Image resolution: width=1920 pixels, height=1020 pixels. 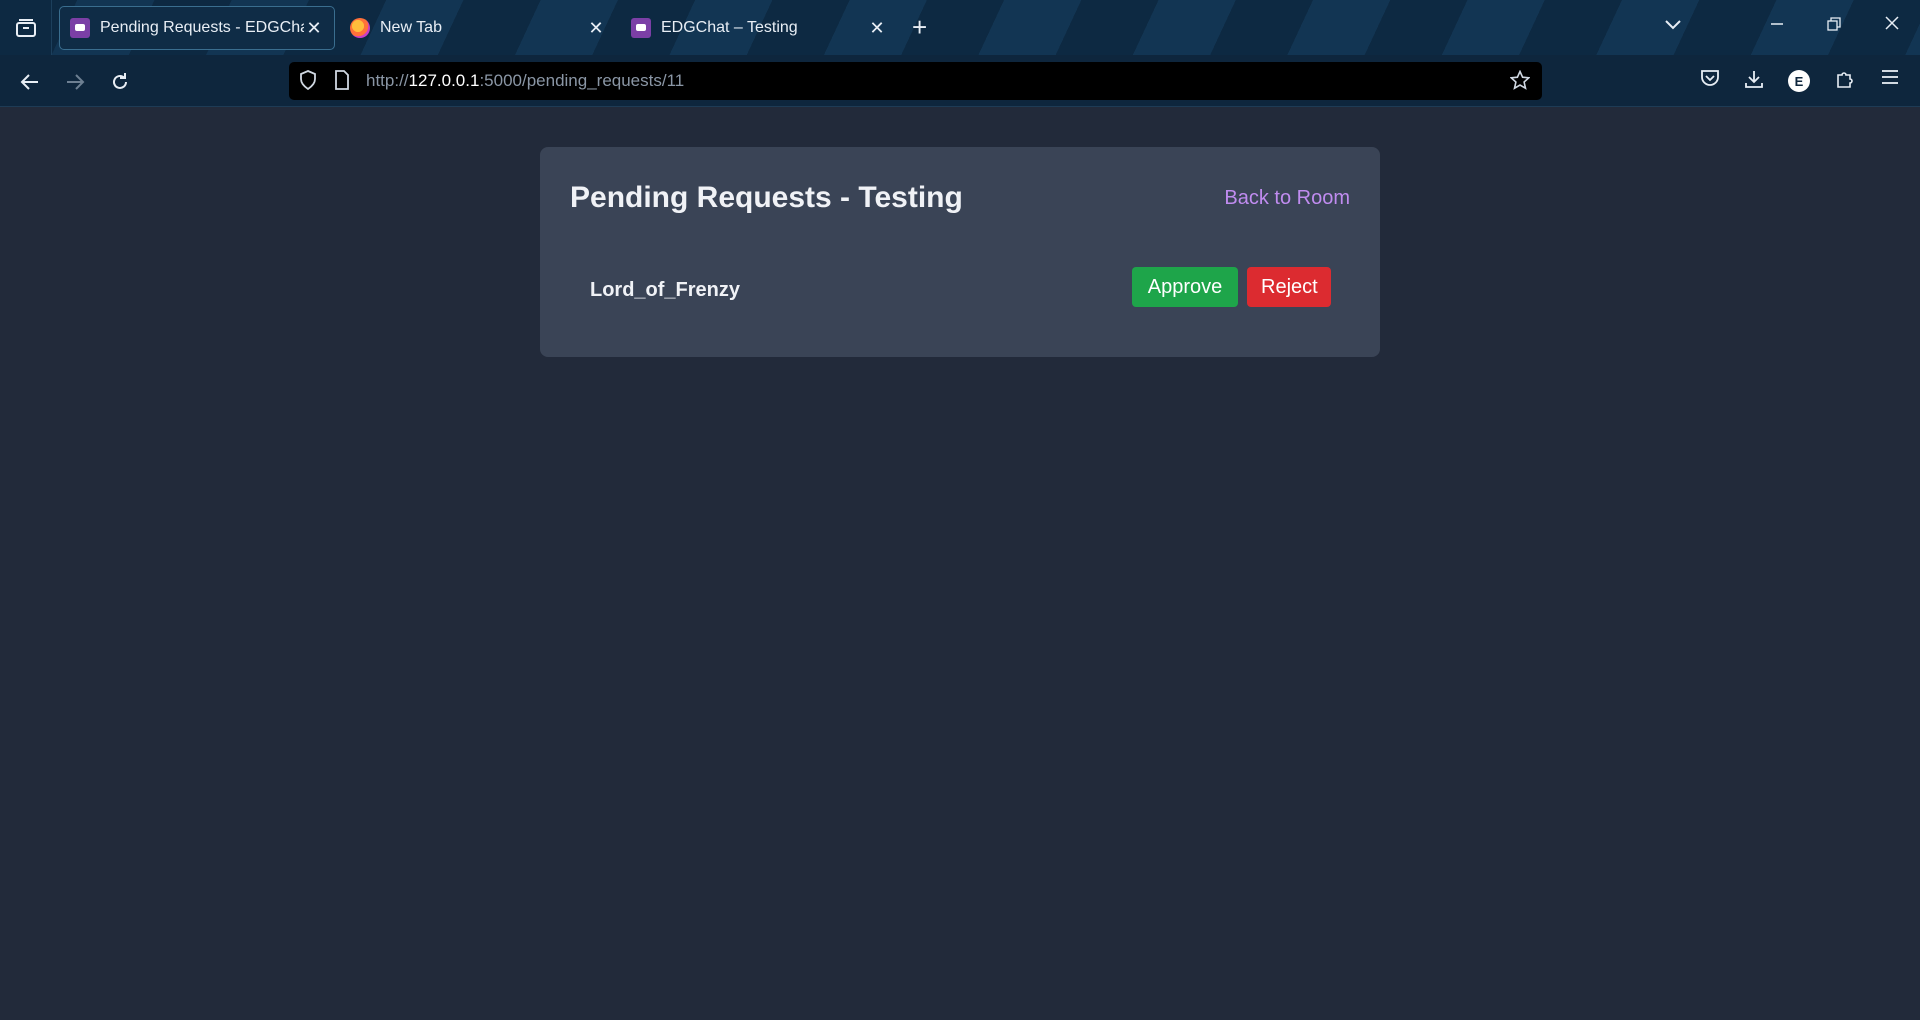 What do you see at coordinates (1520, 82) in the screenshot?
I see `bookmark-star-icon` at bounding box center [1520, 82].